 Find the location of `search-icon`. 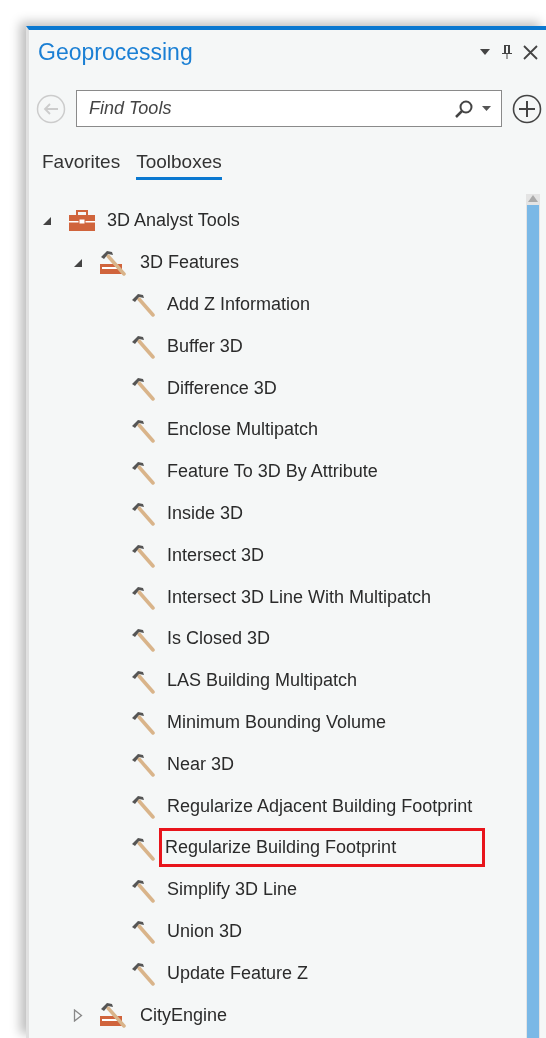

search-icon is located at coordinates (464, 108).